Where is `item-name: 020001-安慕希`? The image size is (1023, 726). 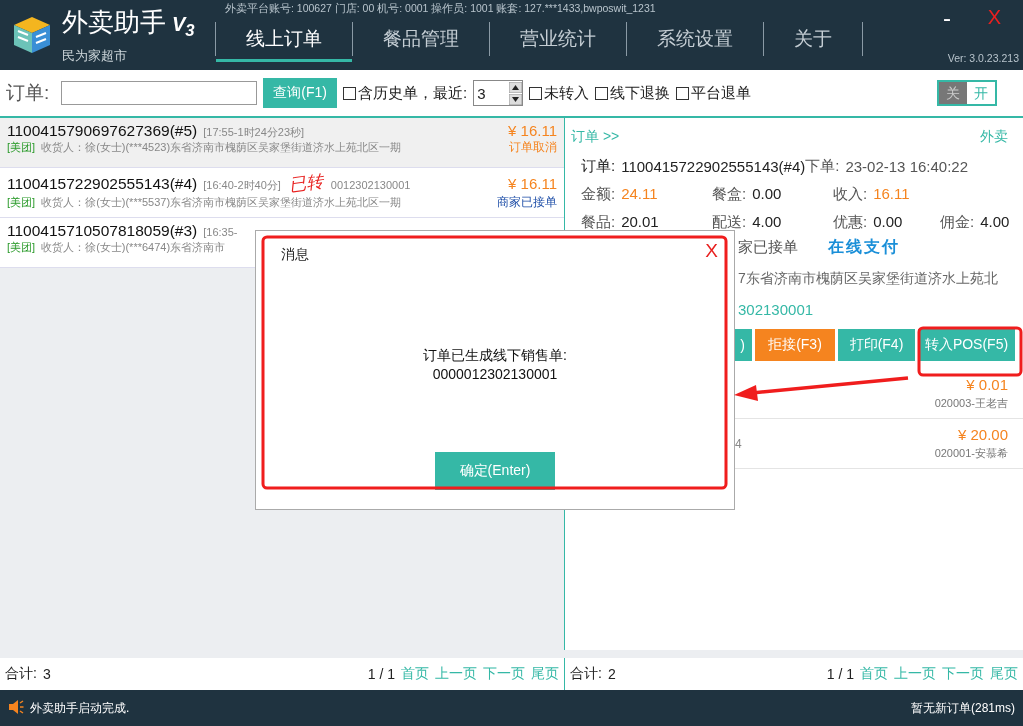 item-name: 020001-安慕希 is located at coordinates (971, 453).